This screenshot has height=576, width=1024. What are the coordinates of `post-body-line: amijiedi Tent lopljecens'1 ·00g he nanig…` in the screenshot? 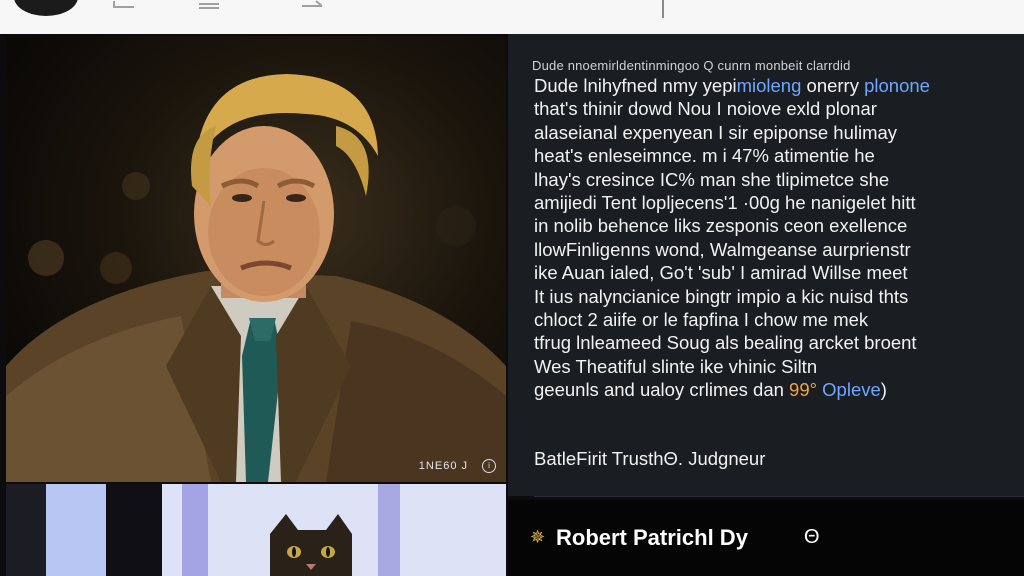 It's located at (774, 202).